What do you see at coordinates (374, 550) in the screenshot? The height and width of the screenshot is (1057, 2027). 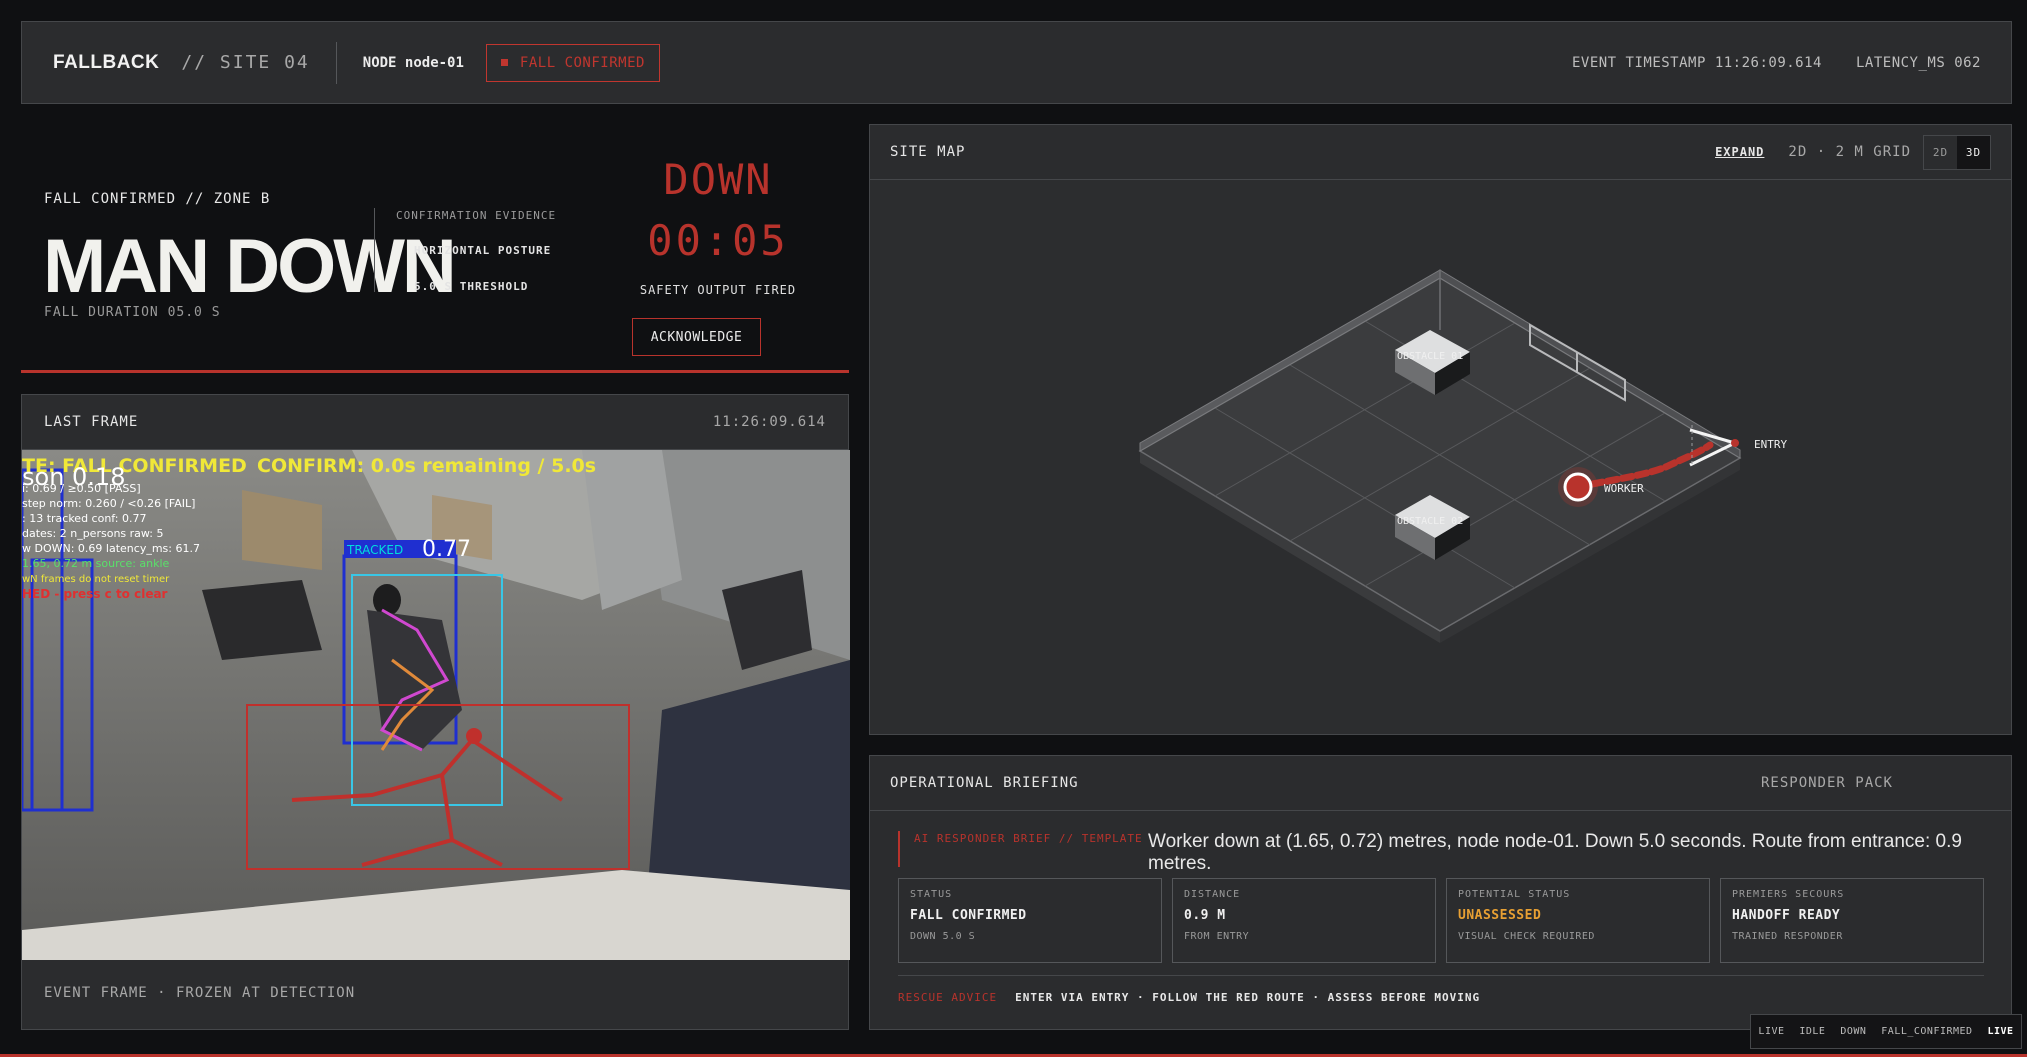 I see `tracked-label: TRACKED` at bounding box center [374, 550].